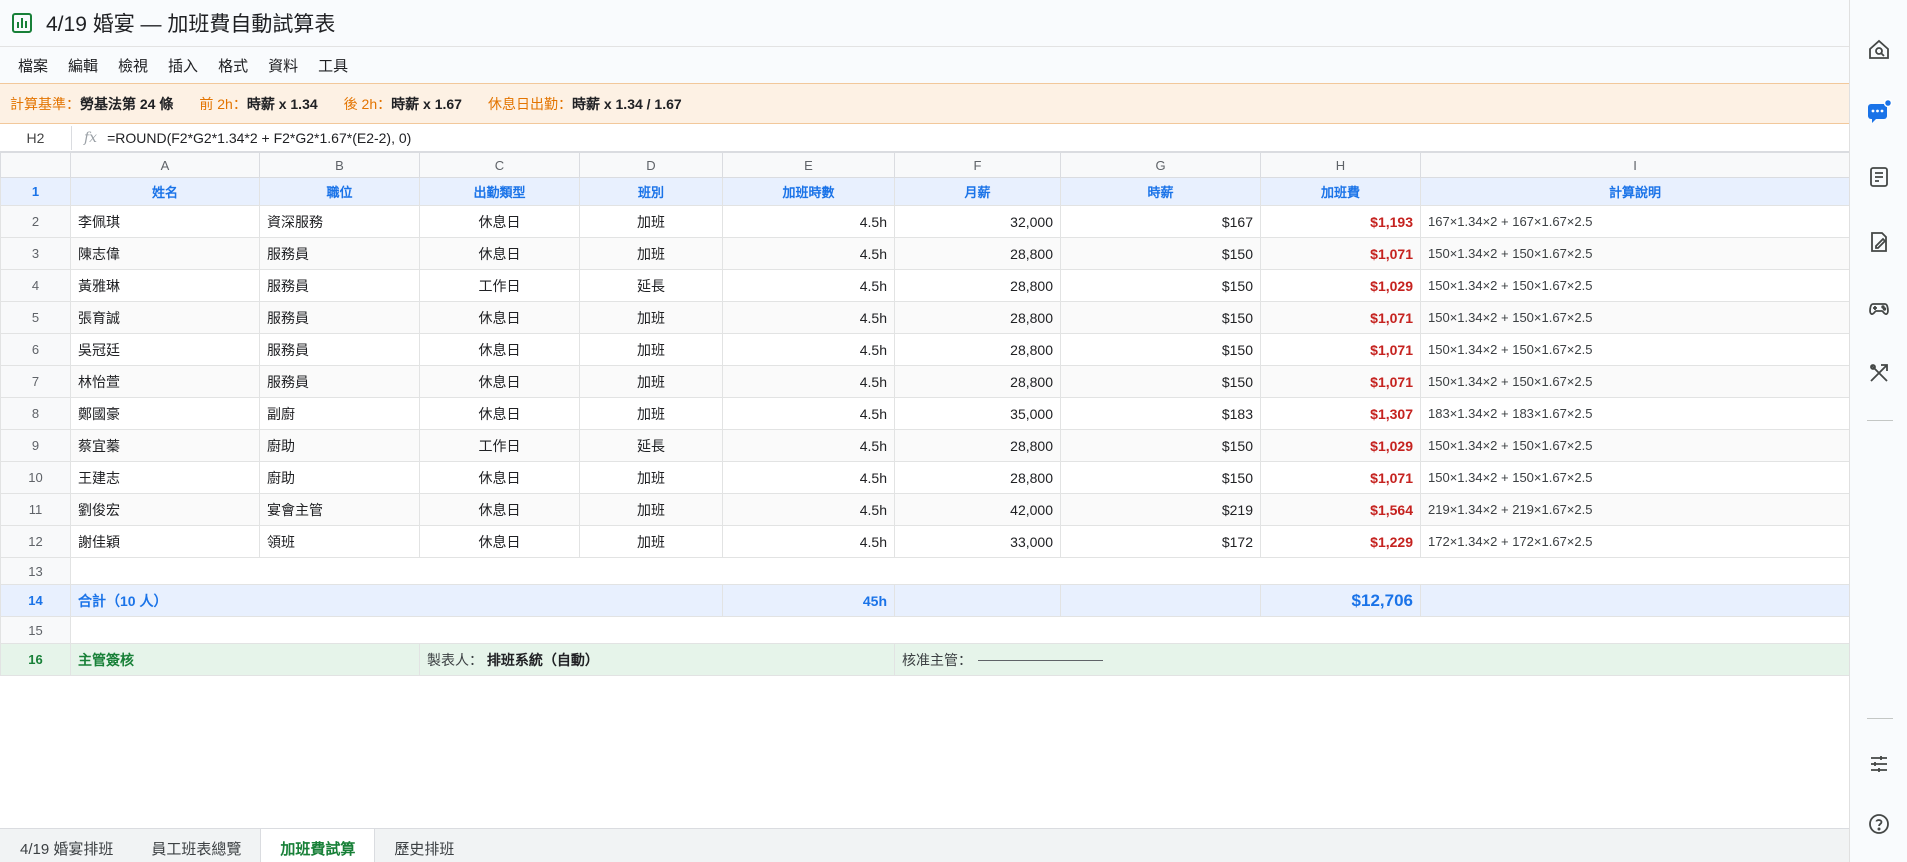 The image size is (1907, 862). What do you see at coordinates (977, 165) in the screenshot?
I see `column-header-f: F` at bounding box center [977, 165].